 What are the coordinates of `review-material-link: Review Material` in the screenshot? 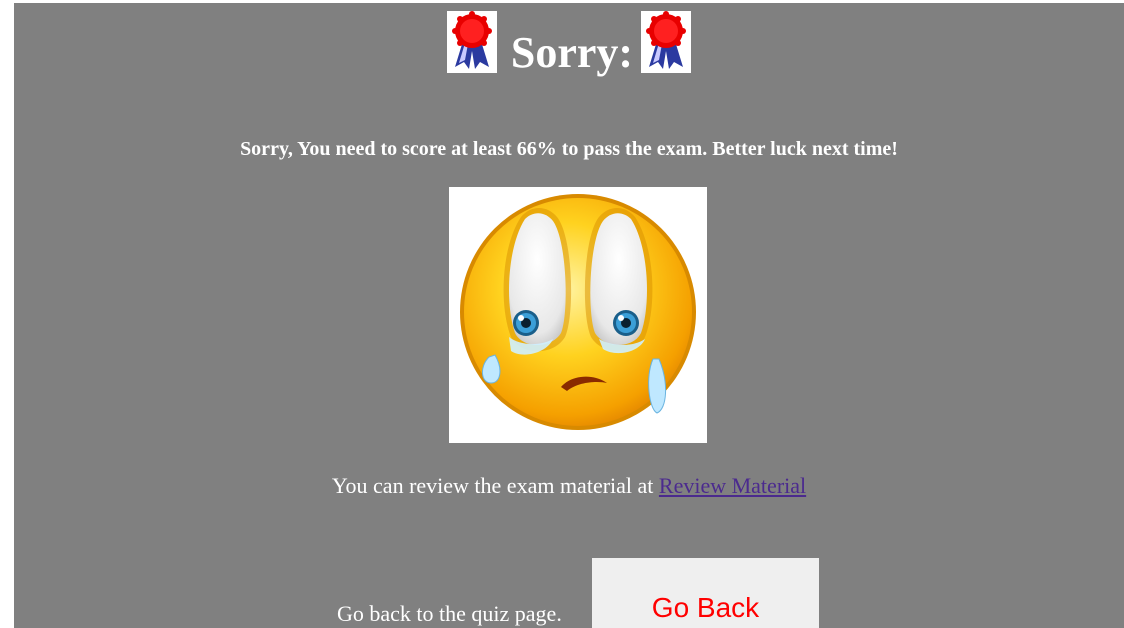 It's located at (732, 485).